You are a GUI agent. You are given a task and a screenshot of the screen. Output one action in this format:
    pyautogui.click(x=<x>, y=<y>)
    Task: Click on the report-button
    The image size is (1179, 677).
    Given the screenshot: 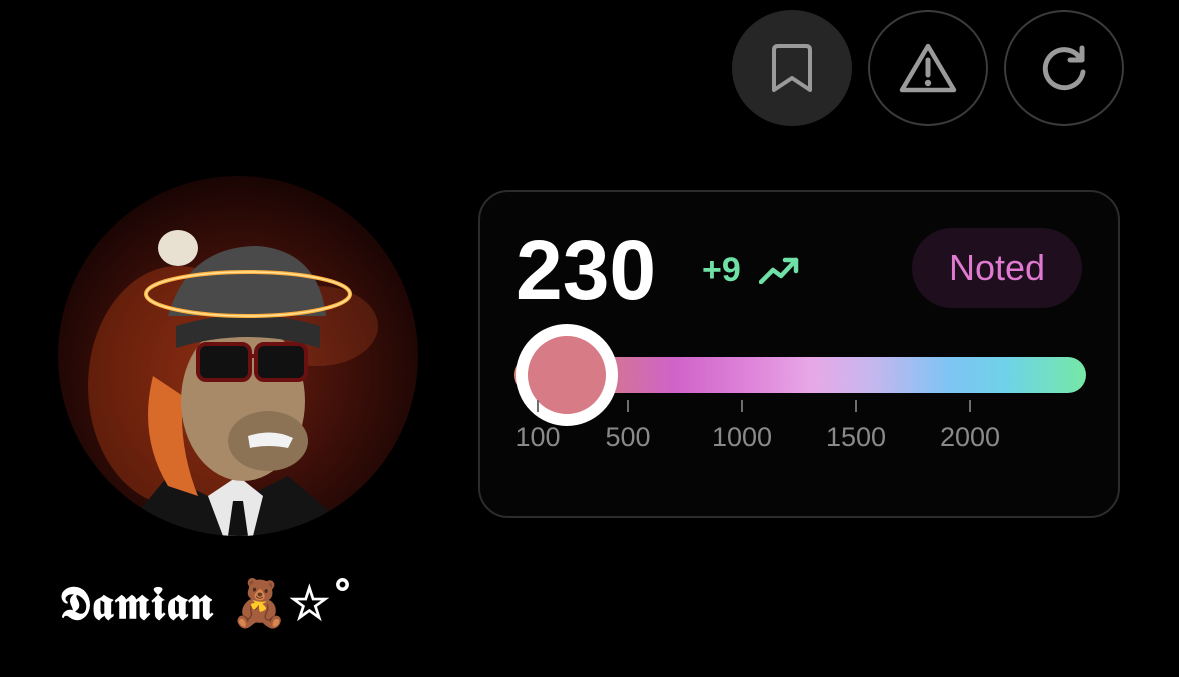 What is the action you would take?
    pyautogui.click(x=928, y=68)
    